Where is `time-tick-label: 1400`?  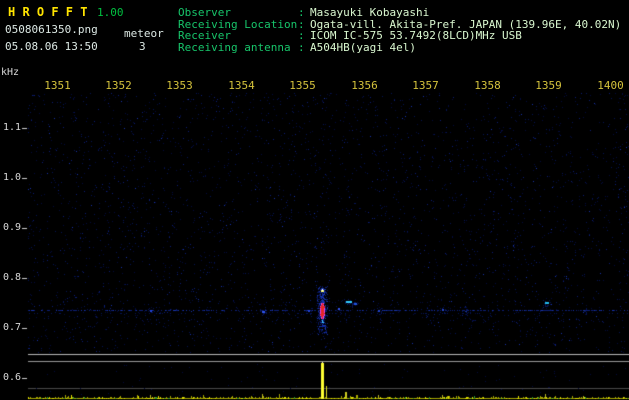
time-tick-label: 1400 is located at coordinates (610, 85).